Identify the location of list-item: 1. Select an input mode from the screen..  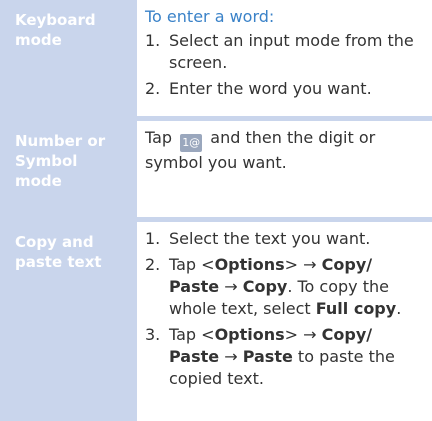
(285, 52).